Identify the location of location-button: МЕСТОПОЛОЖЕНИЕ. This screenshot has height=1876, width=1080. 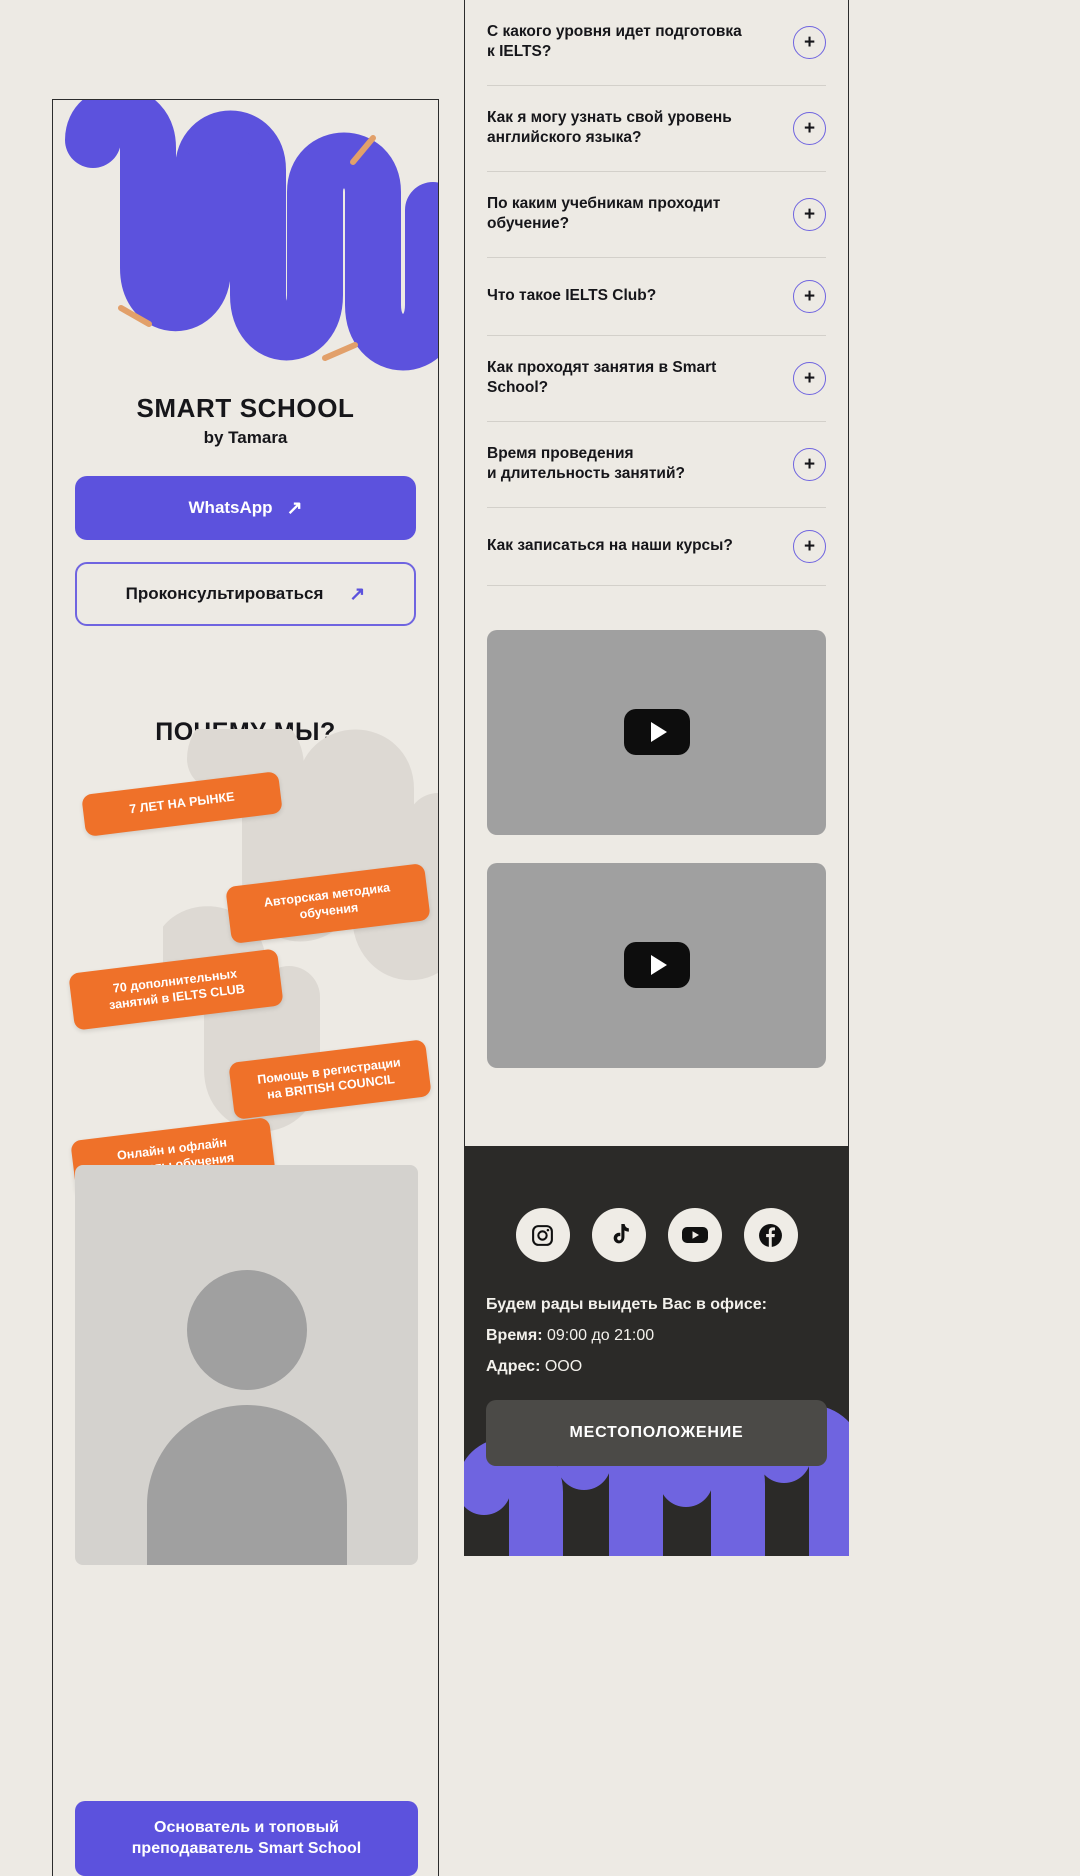
(656, 1433).